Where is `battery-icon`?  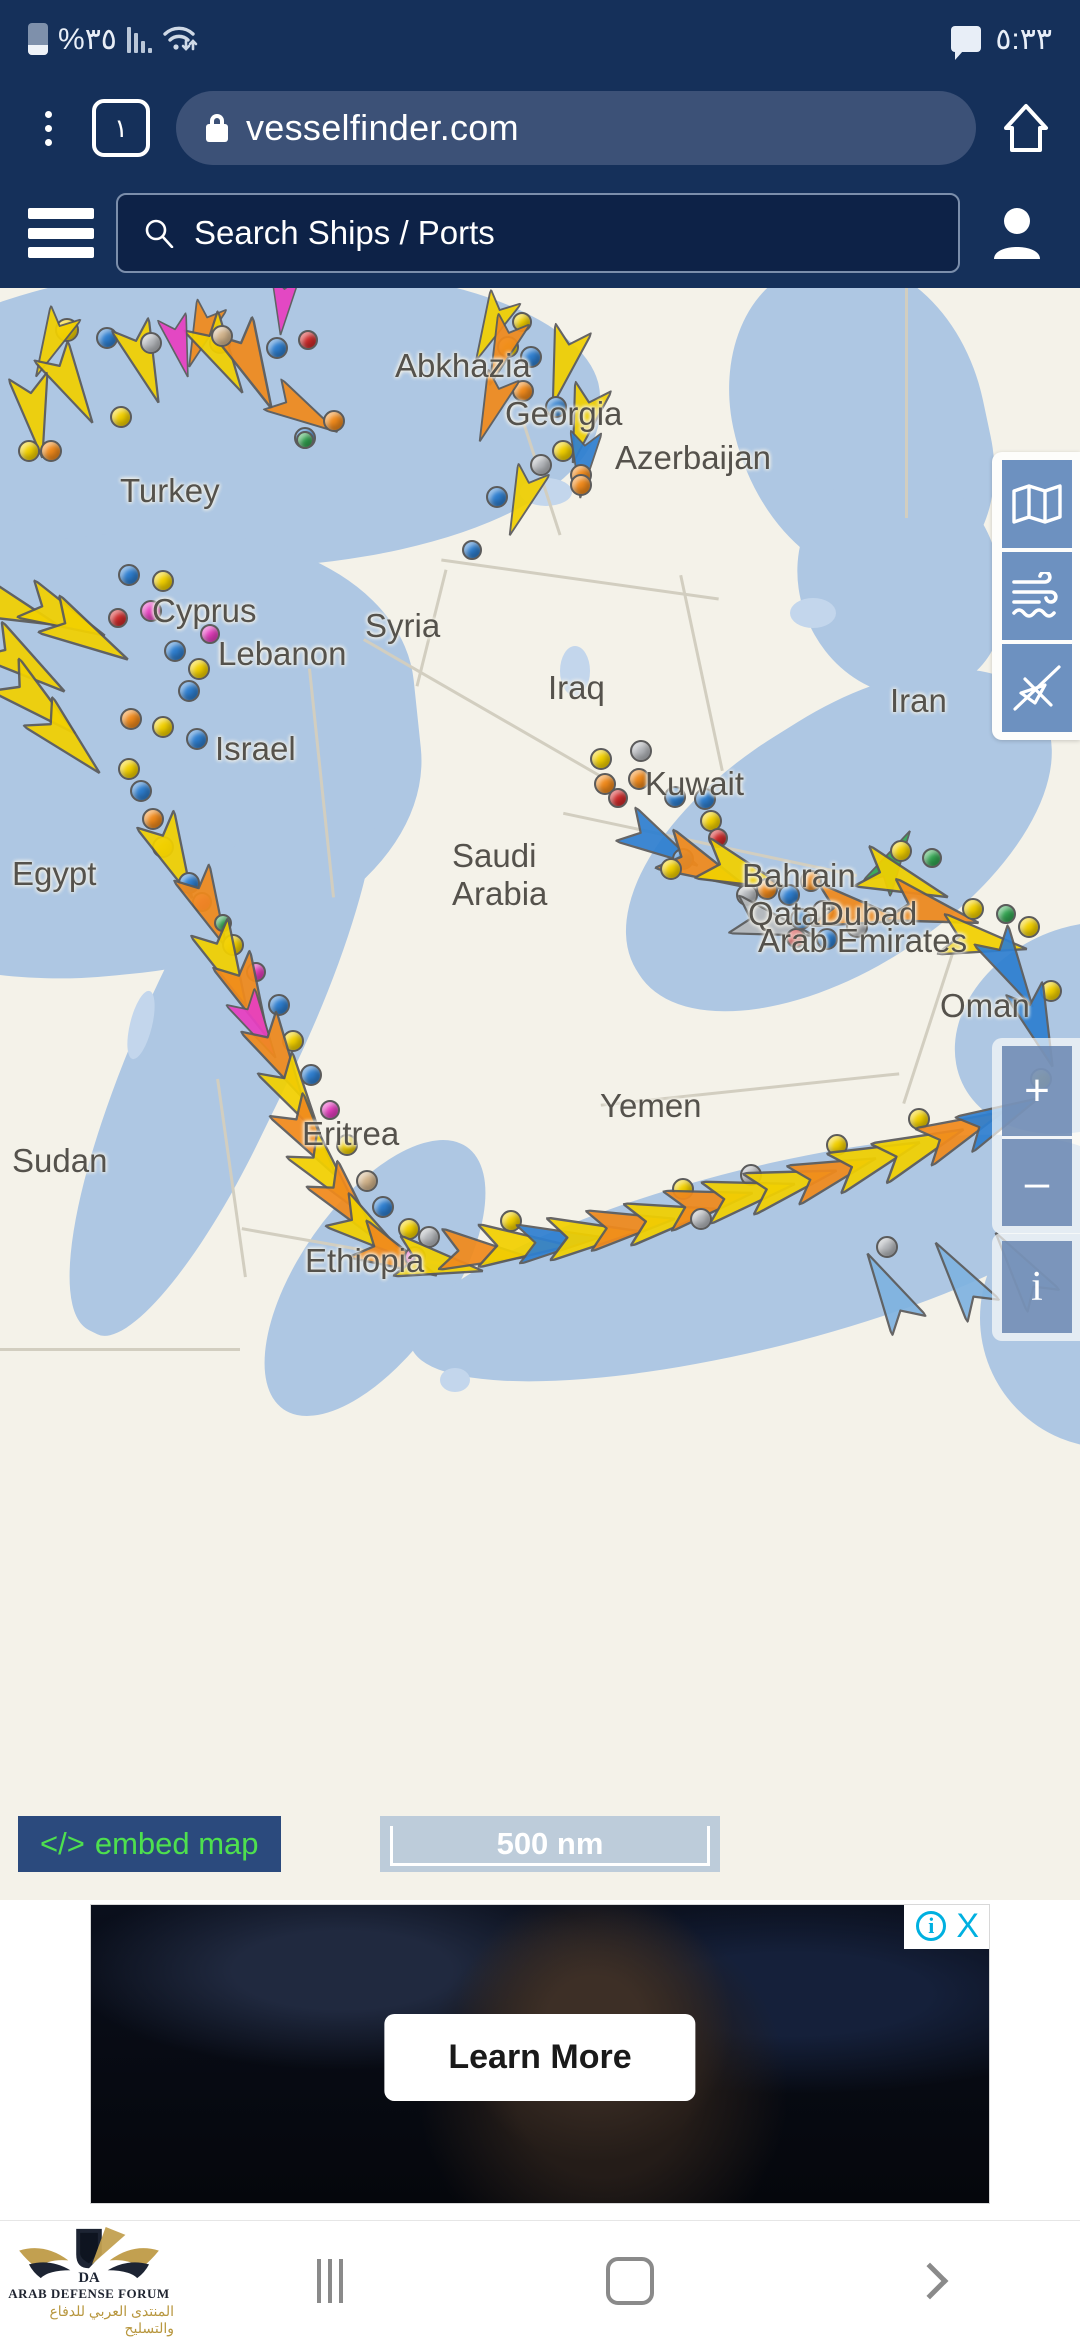
battery-icon is located at coordinates (38, 39).